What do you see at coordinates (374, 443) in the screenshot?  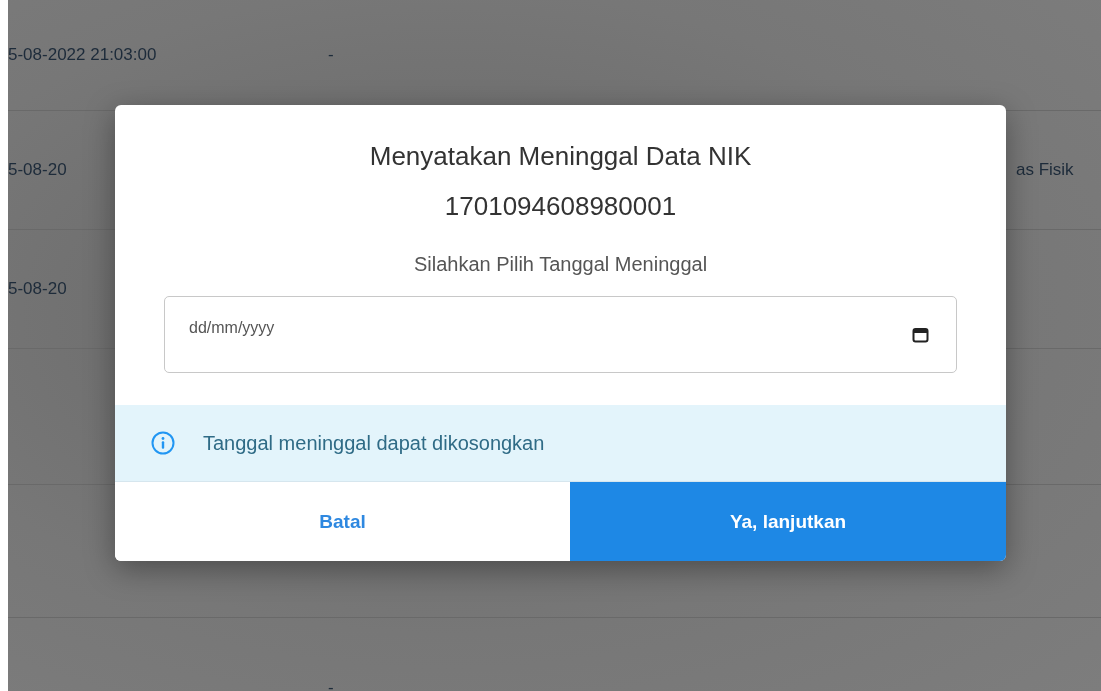 I see `info-message: Tanggal meninggal dapat dikosongkan` at bounding box center [374, 443].